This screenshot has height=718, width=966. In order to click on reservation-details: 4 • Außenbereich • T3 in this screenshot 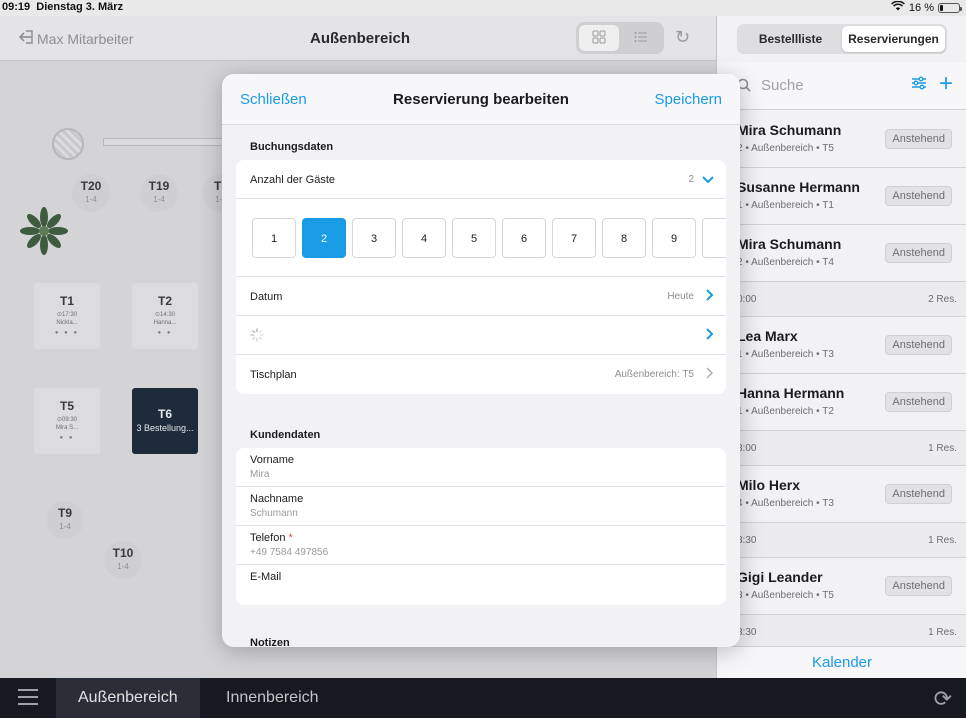, I will do `click(785, 503)`.